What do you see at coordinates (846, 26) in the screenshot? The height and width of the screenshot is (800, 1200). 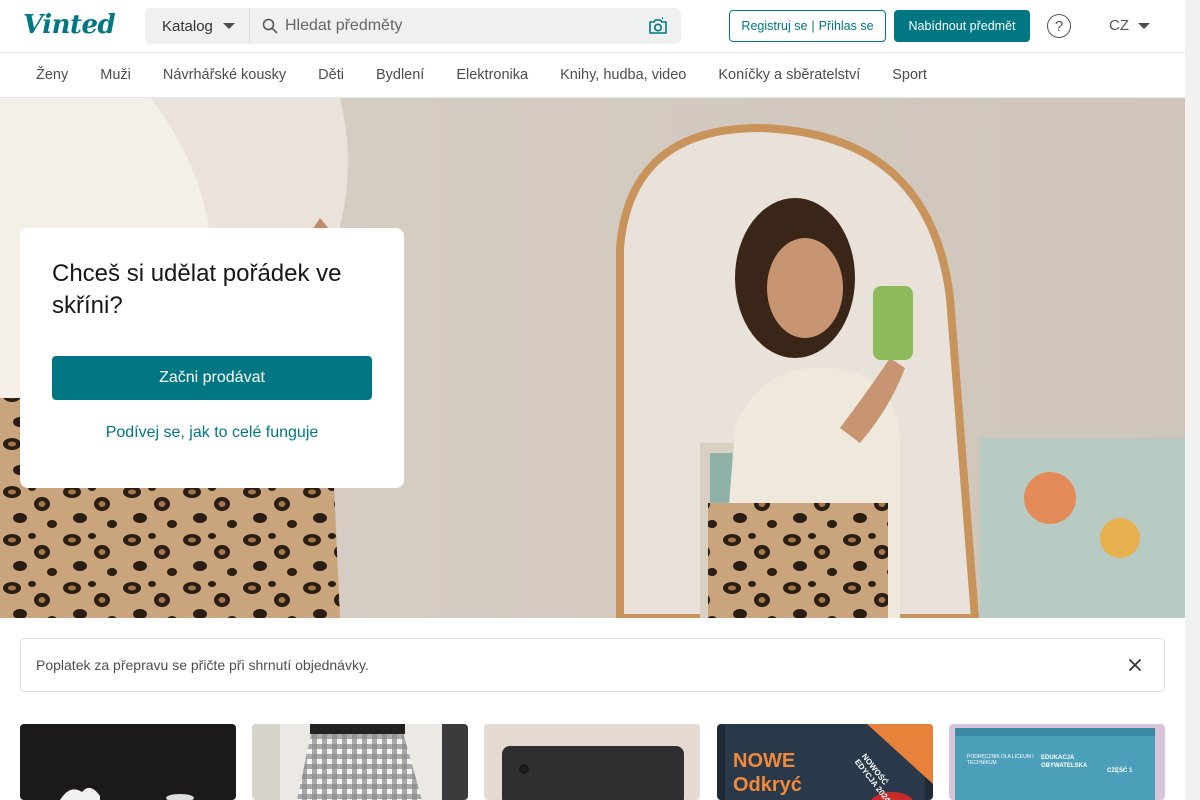 I see `login-label: Přihlas se` at bounding box center [846, 26].